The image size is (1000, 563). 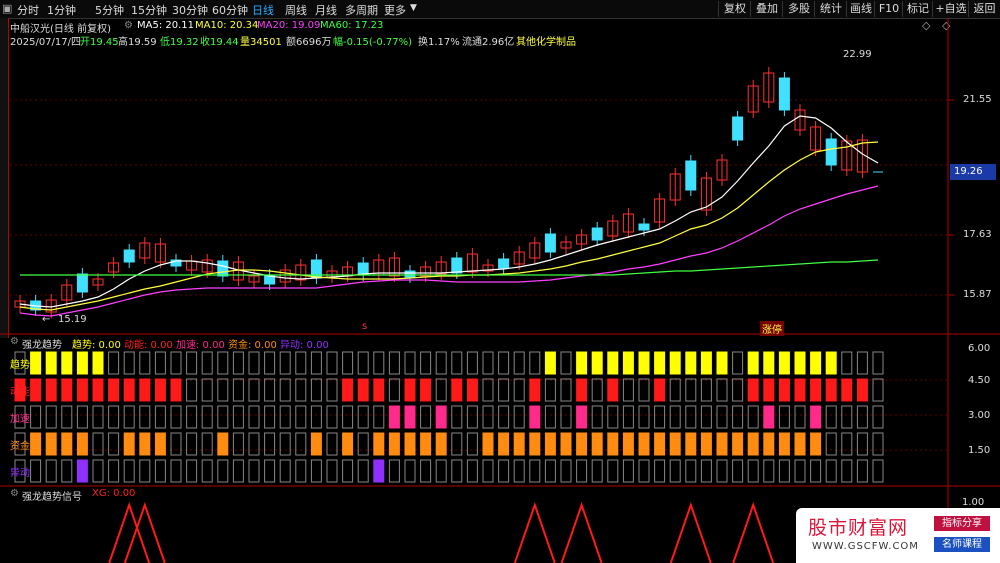 I want to click on signal-spike, so click(x=690, y=532).